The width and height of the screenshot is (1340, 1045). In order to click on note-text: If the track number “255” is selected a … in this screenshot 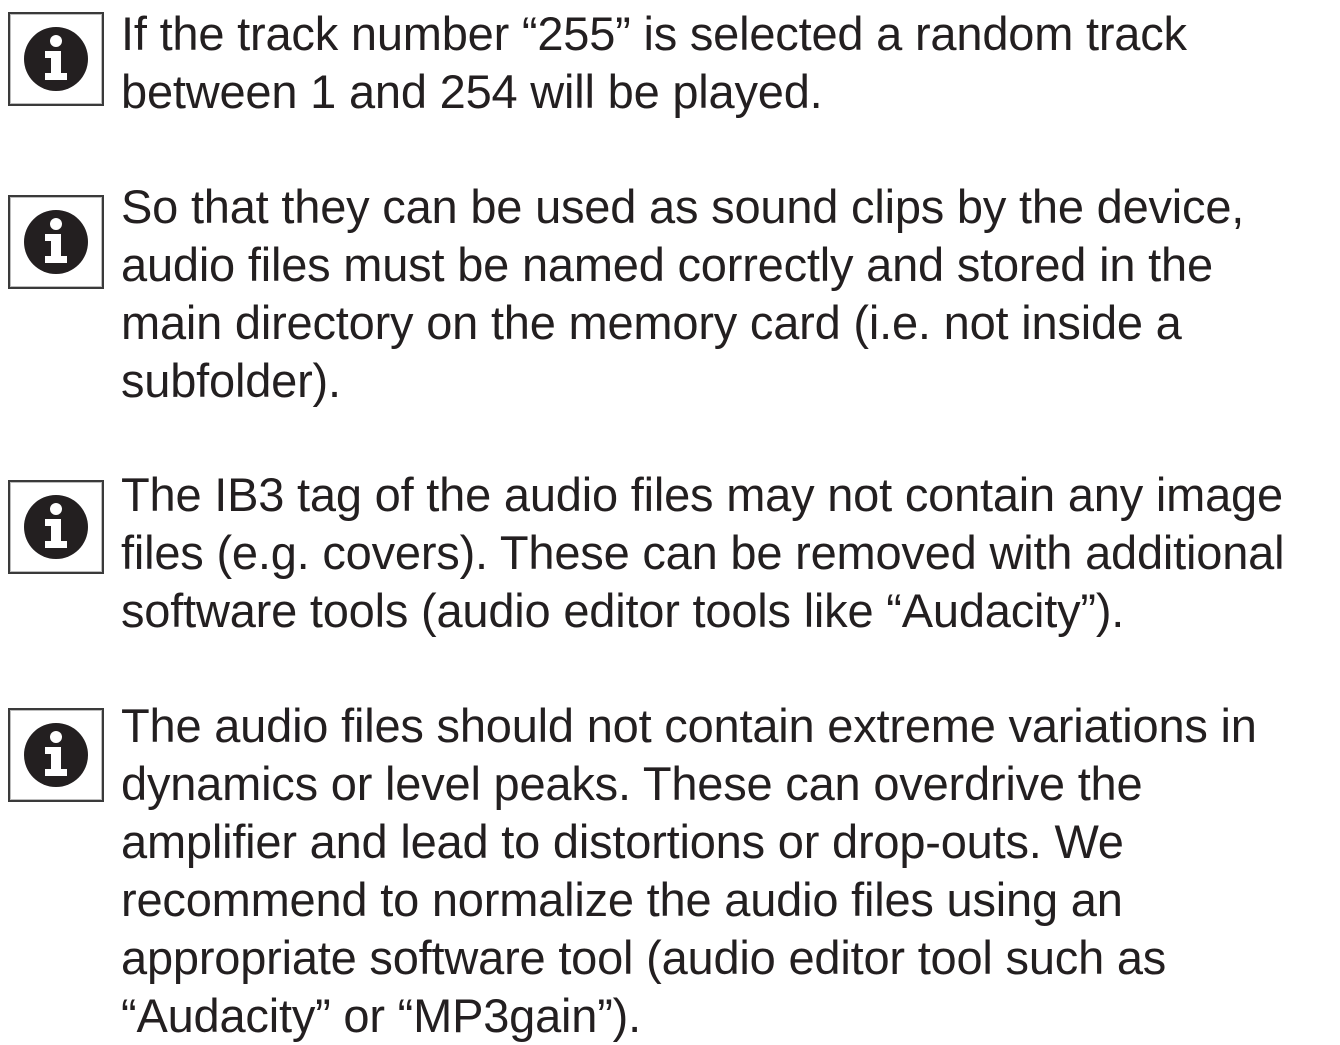, I will do `click(654, 62)`.